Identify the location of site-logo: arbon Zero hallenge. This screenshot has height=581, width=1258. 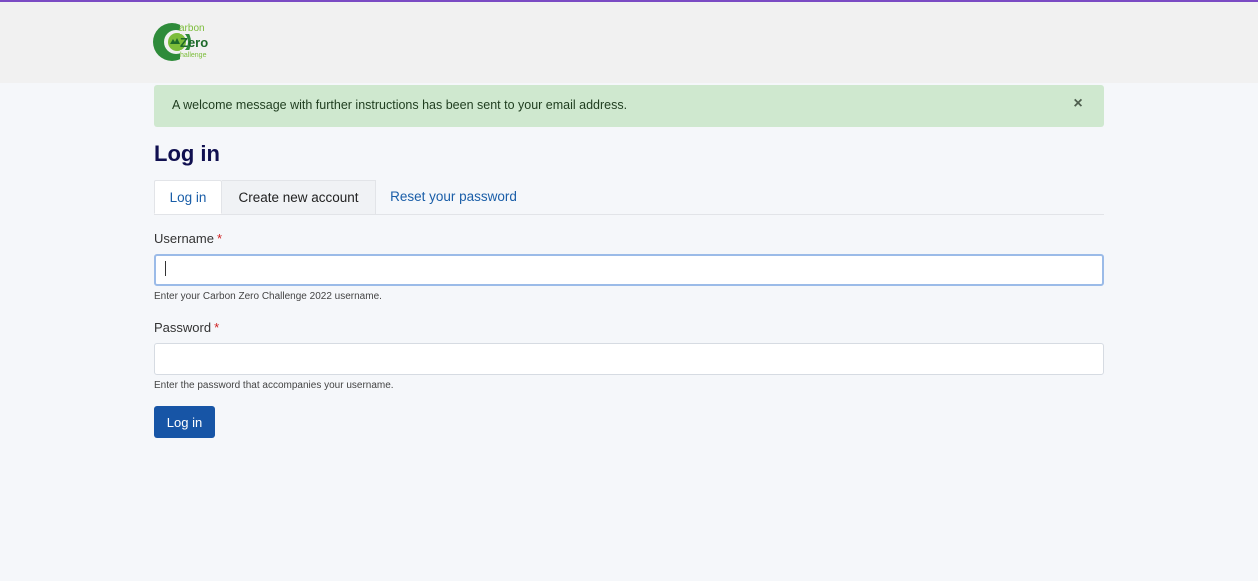
(190, 46).